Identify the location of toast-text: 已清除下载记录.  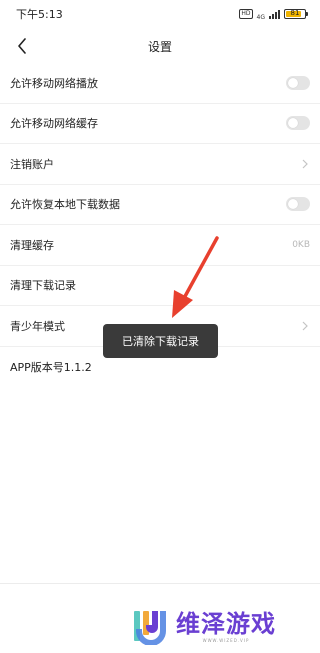
(160, 341).